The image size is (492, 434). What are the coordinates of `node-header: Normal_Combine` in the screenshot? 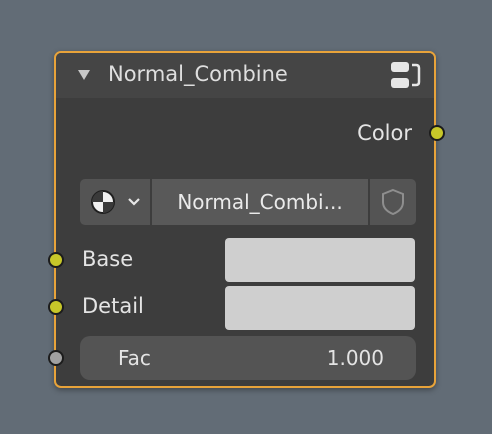 It's located at (245, 75).